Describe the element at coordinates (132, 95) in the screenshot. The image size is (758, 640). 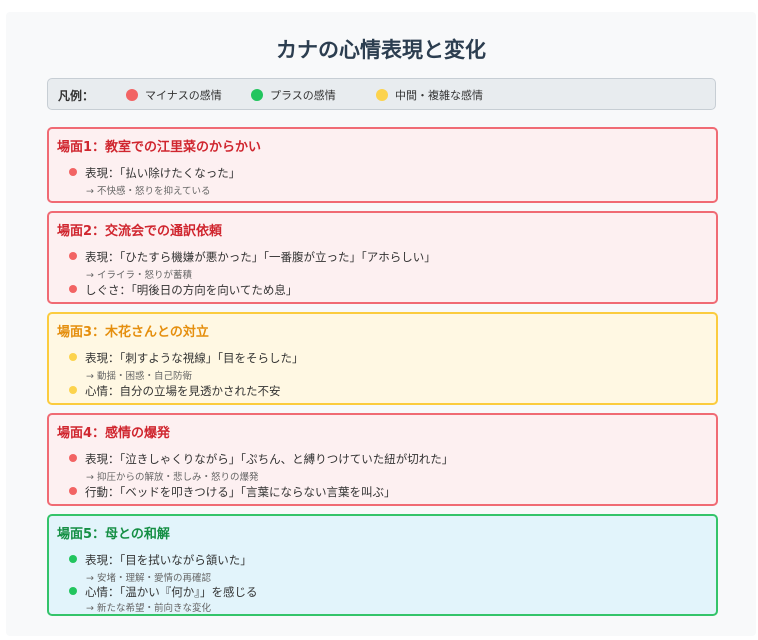
I see `legend-dot-red-icon` at that location.